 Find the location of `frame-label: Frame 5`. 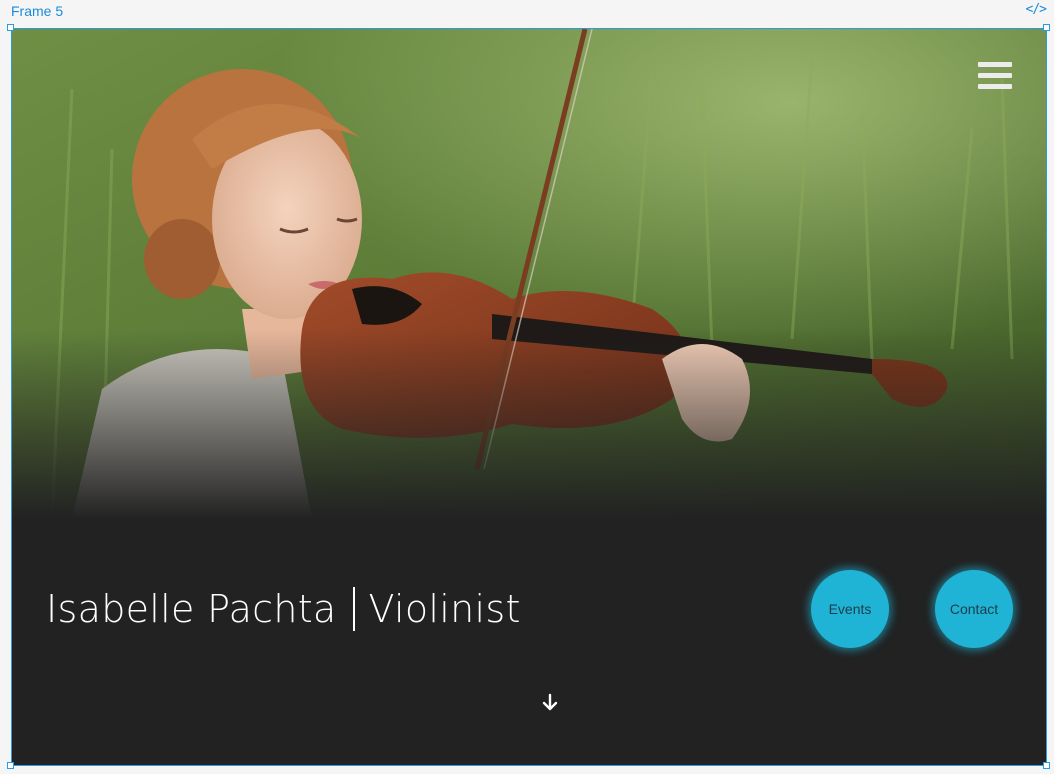

frame-label: Frame 5 is located at coordinates (37, 11).